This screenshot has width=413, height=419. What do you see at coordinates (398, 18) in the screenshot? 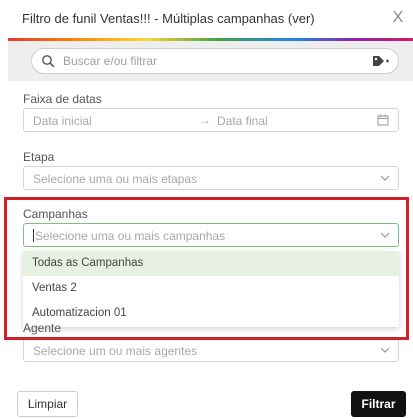
I see `close-icon: X` at bounding box center [398, 18].